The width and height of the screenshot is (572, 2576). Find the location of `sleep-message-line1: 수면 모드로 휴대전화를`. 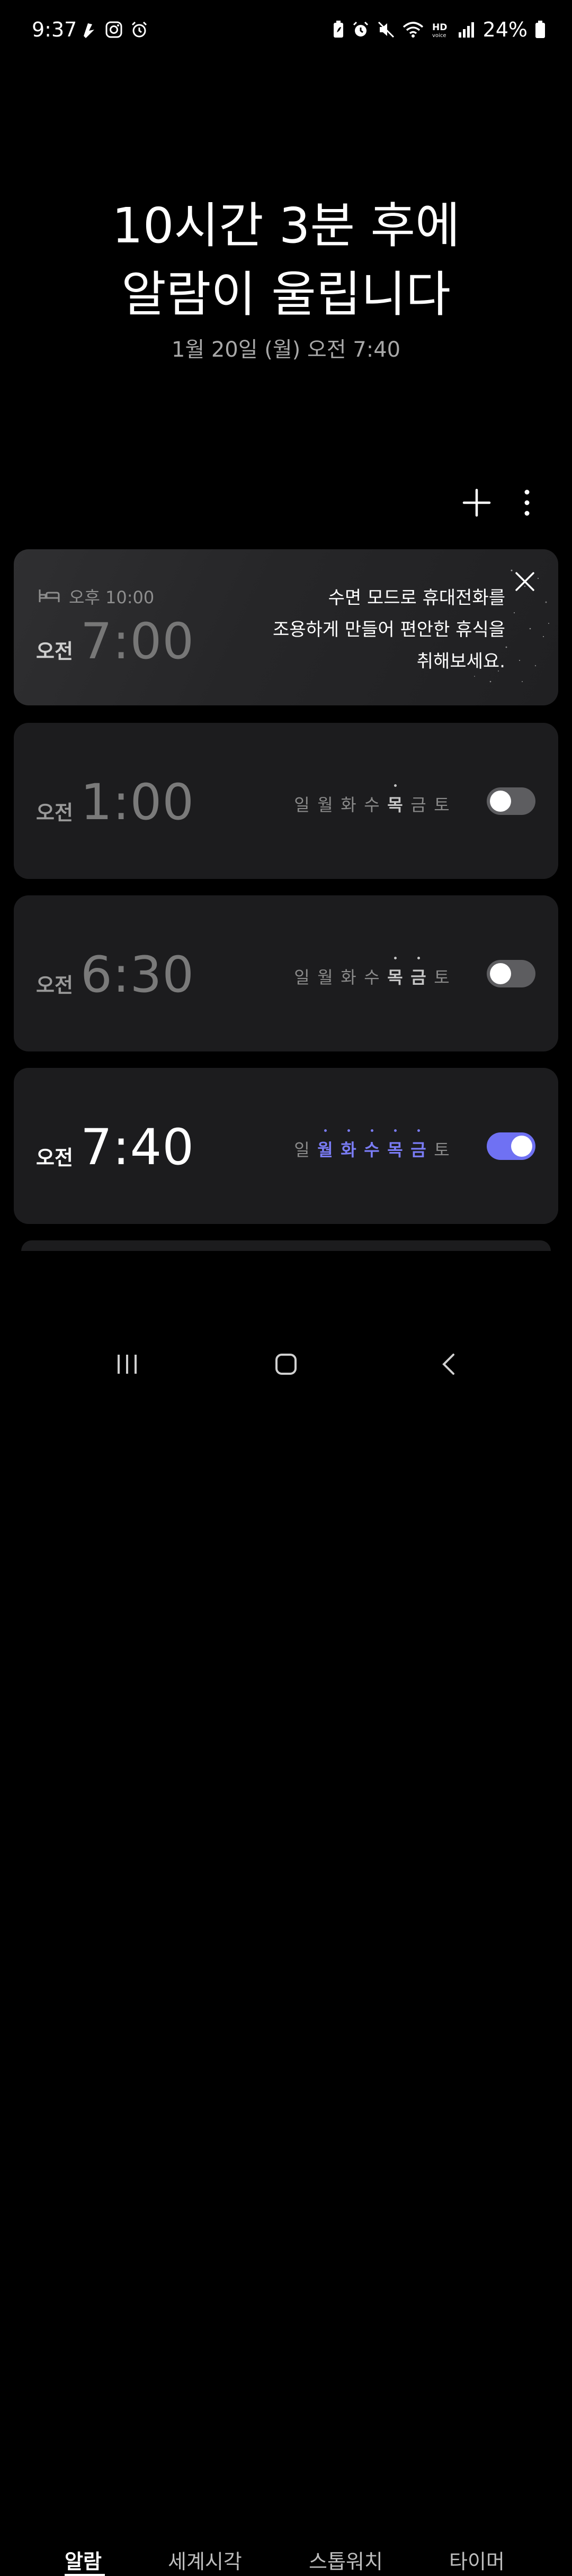

sleep-message-line1: 수면 모드로 휴대전화를 is located at coordinates (416, 598).